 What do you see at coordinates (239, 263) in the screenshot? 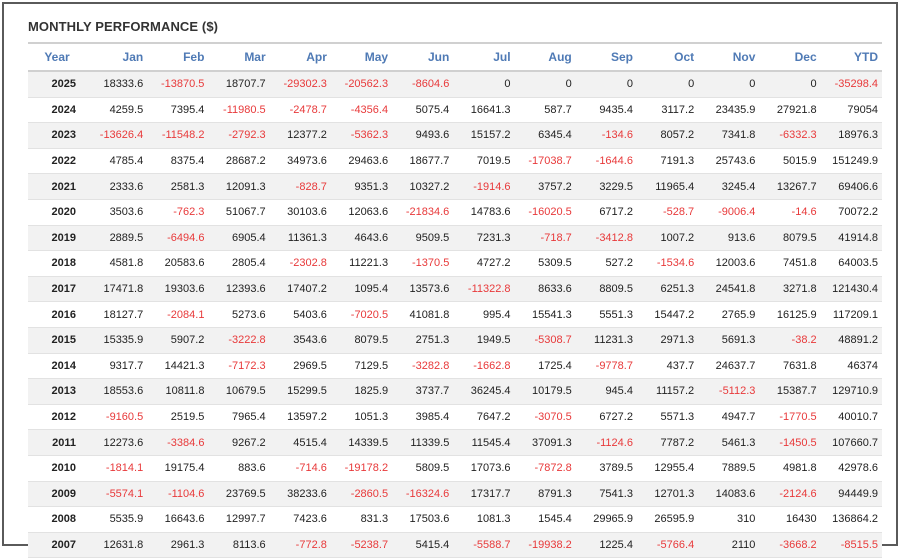
I see `value-cell-mar: 2805.4` at bounding box center [239, 263].